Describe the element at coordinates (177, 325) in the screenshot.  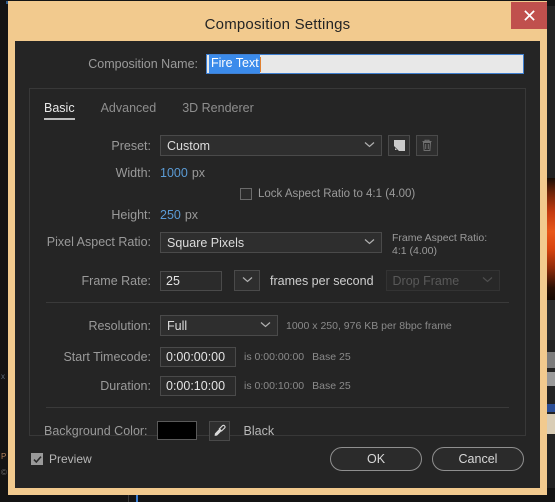
I see `resolution-value: Full` at that location.